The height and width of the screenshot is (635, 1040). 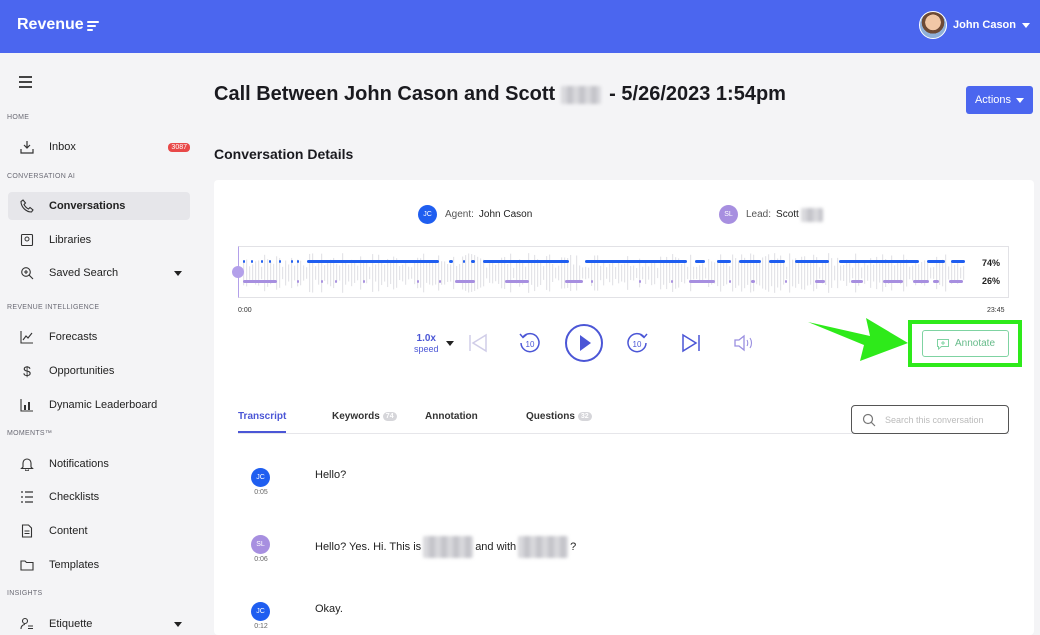 I want to click on phone-icon, so click(x=27, y=206).